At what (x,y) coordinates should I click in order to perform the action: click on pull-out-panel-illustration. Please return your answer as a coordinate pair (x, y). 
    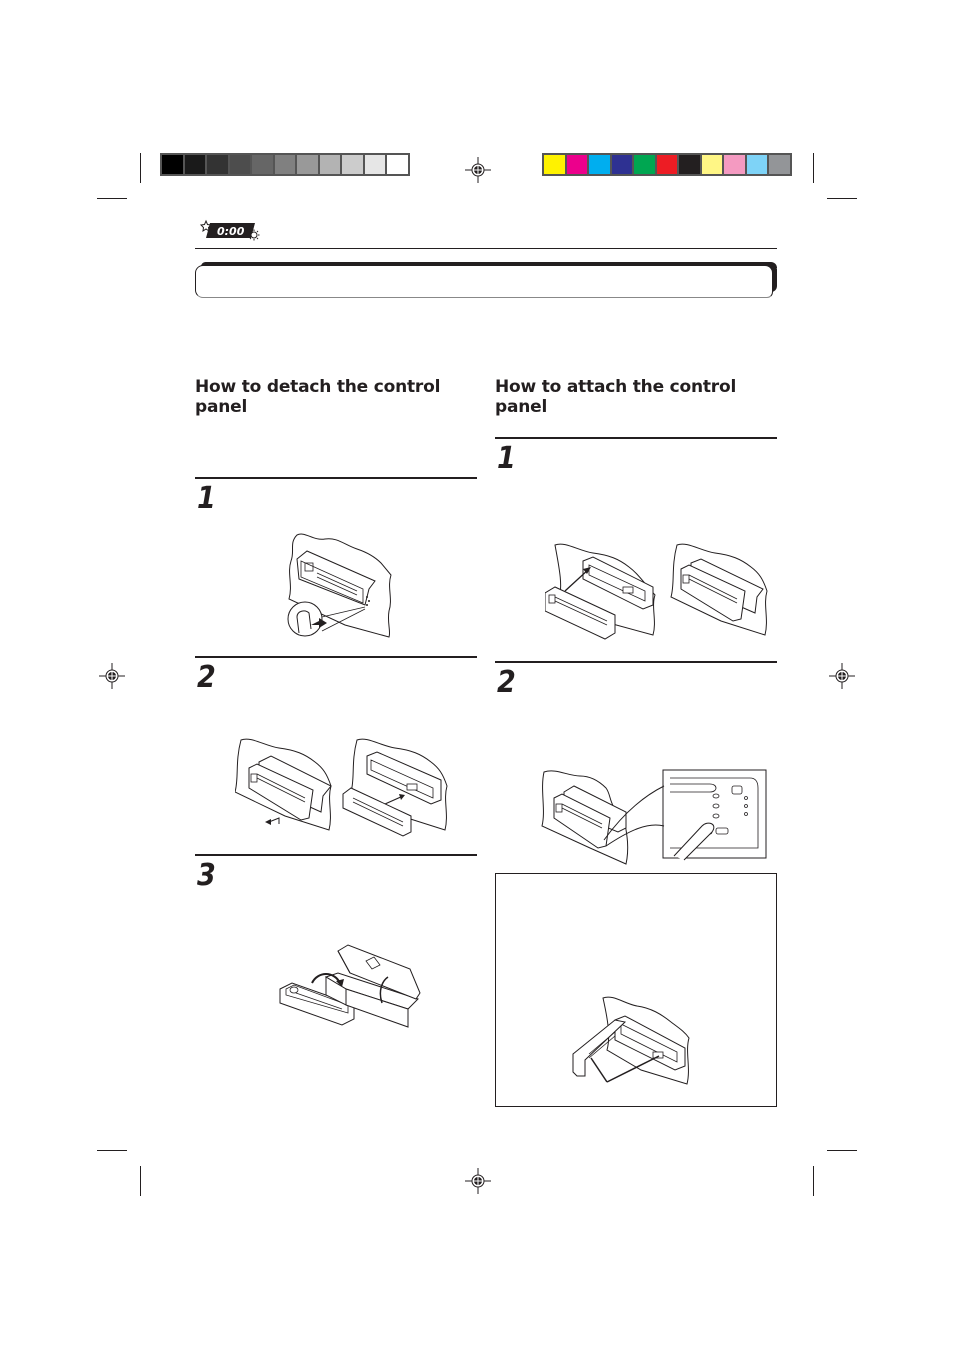
    Looking at the image, I should click on (342, 788).